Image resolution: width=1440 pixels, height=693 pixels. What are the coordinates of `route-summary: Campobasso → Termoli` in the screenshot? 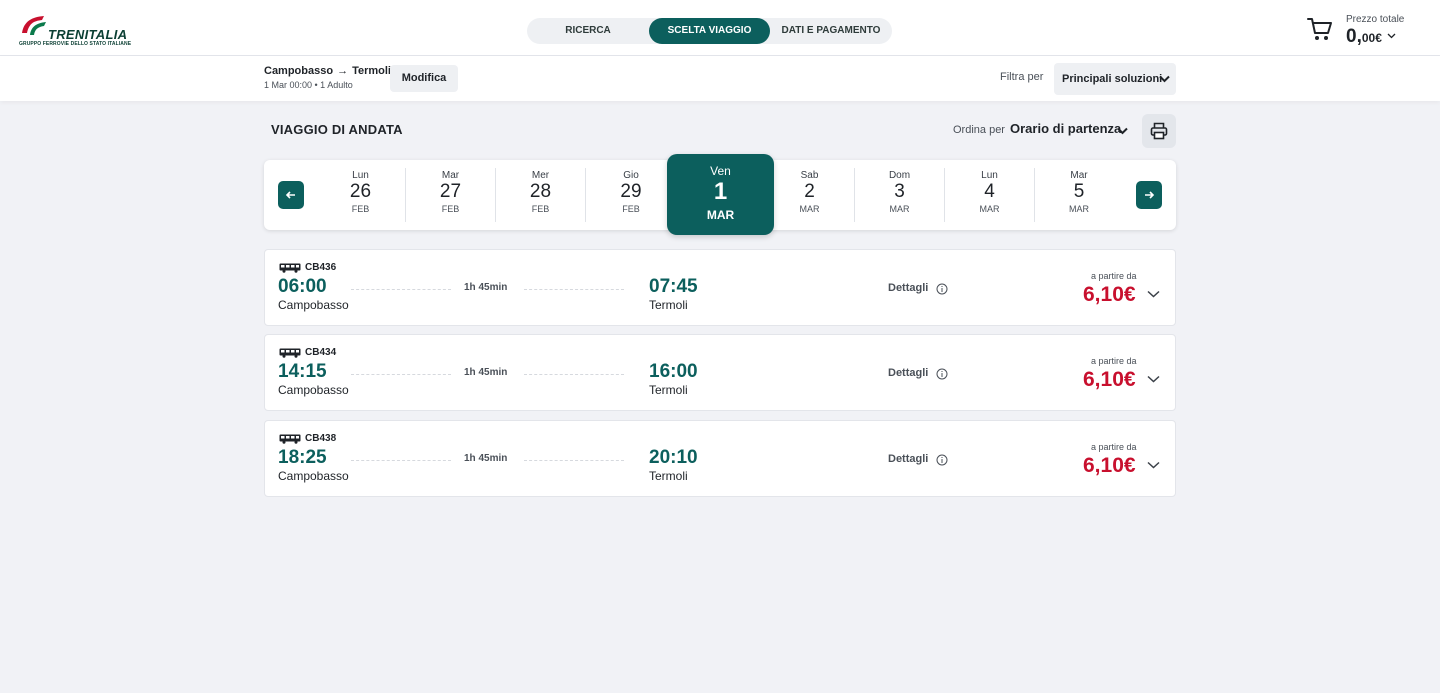 It's located at (327, 71).